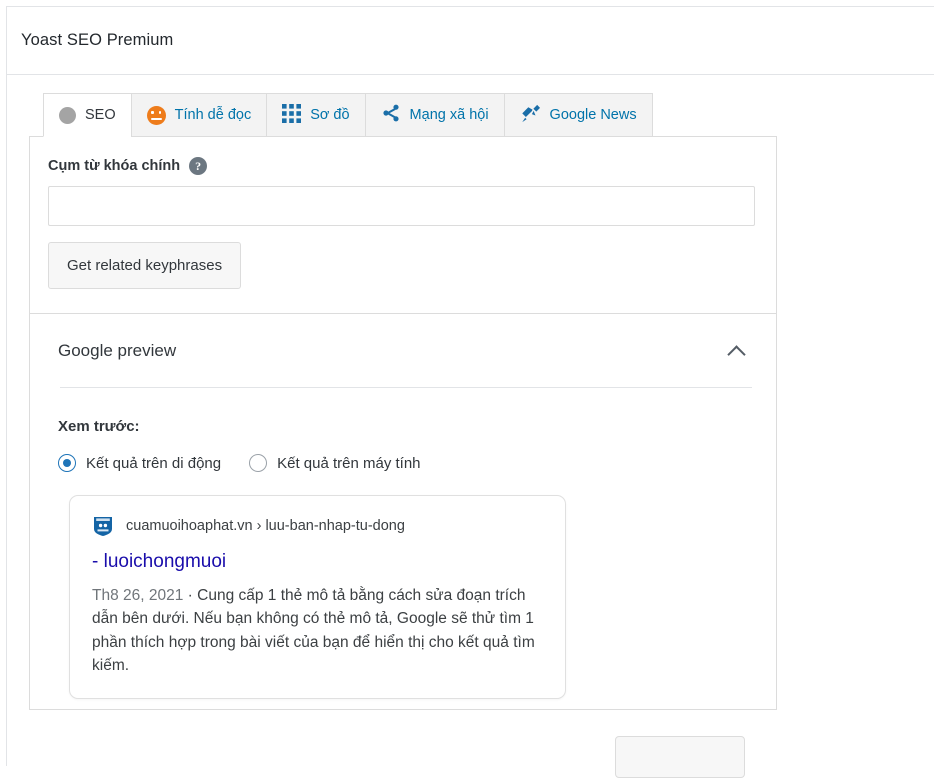  What do you see at coordinates (408, 351) in the screenshot?
I see `google-preview-header: Google preview` at bounding box center [408, 351].